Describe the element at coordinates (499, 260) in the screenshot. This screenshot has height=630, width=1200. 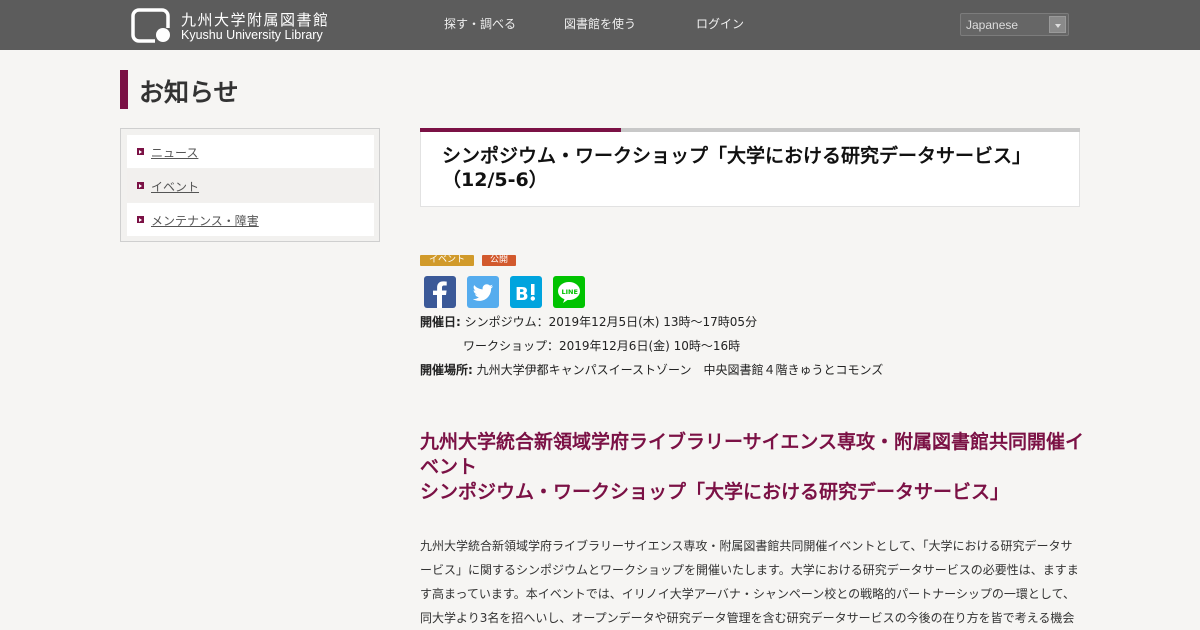
I see `category-badge-public: 公開` at that location.